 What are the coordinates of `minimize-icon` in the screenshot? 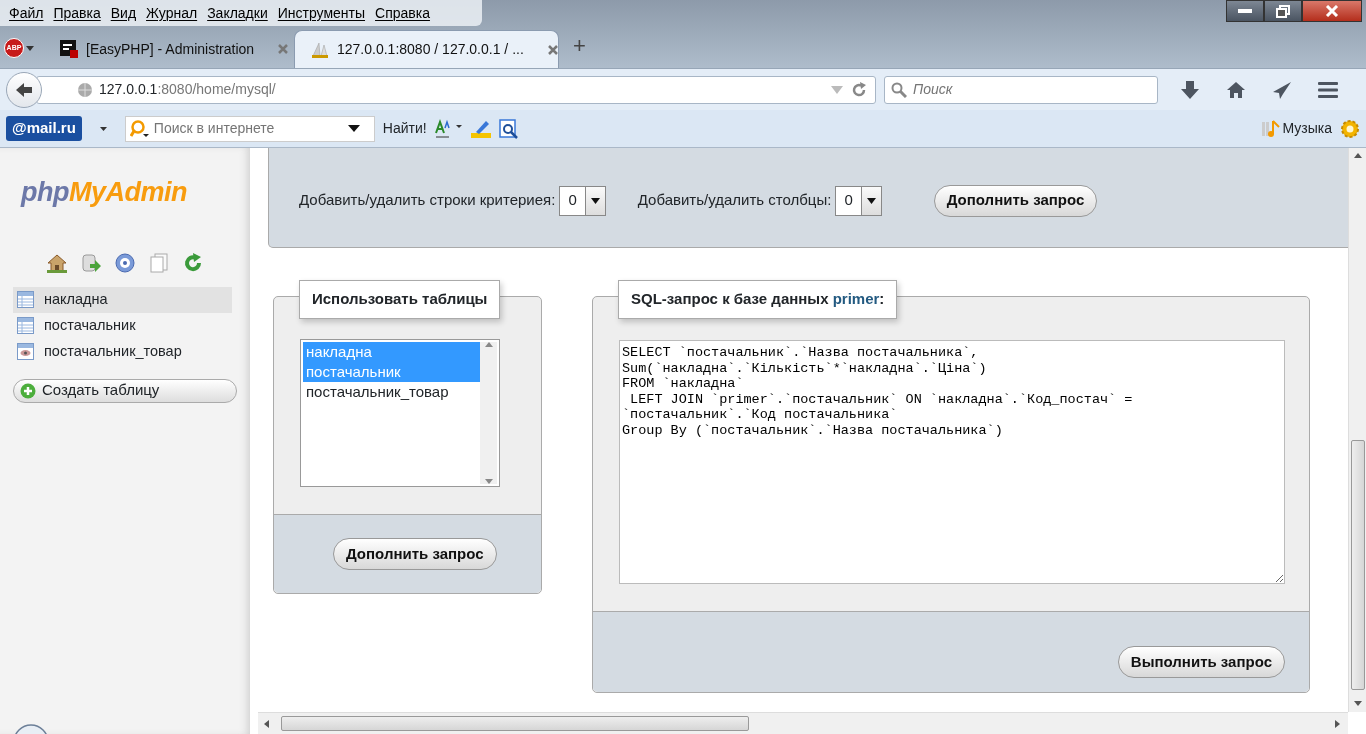 It's located at (1245, 11).